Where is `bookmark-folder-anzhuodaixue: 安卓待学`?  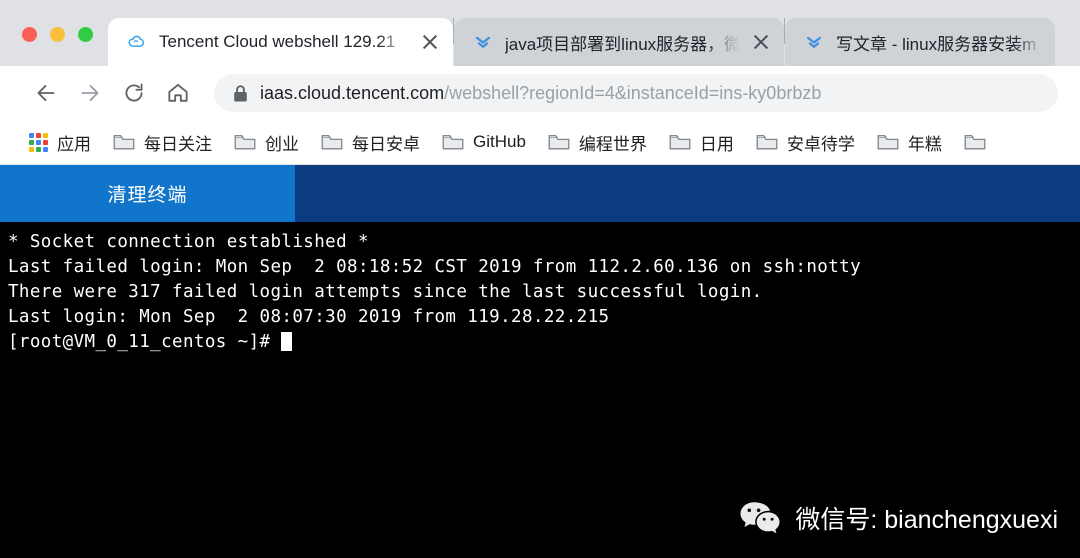
bookmark-folder-anzhuodaixue: 安卓待学 is located at coordinates (805, 142).